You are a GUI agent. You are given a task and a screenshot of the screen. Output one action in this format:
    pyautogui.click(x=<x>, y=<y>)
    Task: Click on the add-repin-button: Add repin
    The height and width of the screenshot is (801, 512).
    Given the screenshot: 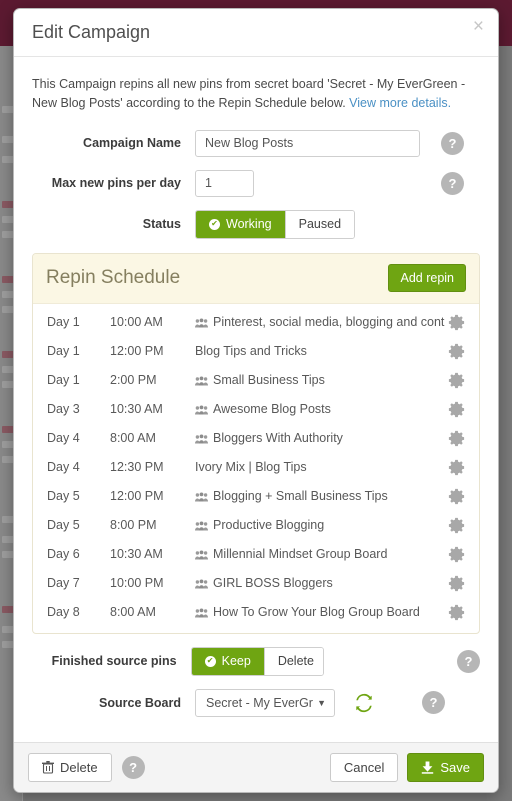 What is the action you would take?
    pyautogui.click(x=427, y=277)
    